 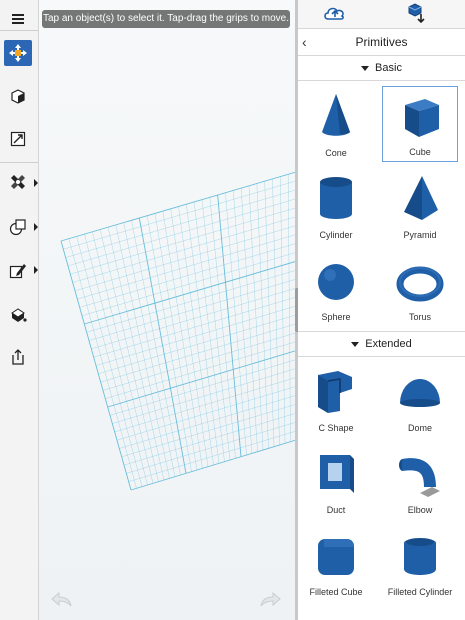 What do you see at coordinates (420, 235) in the screenshot?
I see `tile-label: Pyramid` at bounding box center [420, 235].